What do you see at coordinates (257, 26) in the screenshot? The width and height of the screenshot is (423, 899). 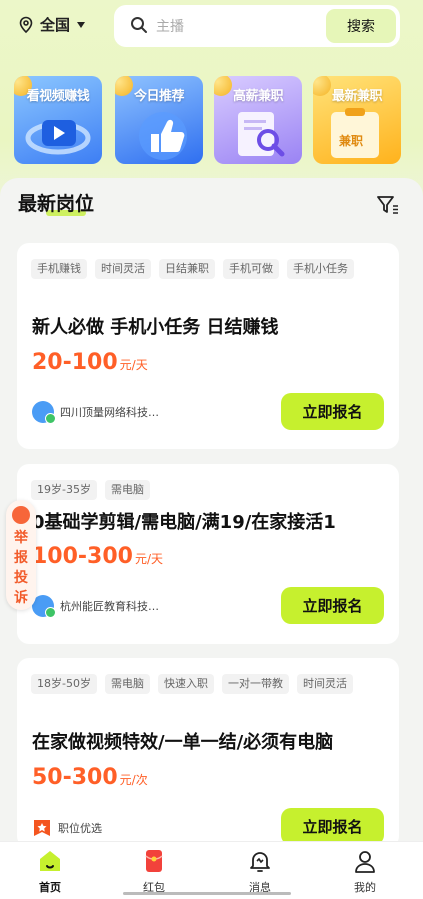 I see `search-bar: 主播 搜索` at bounding box center [257, 26].